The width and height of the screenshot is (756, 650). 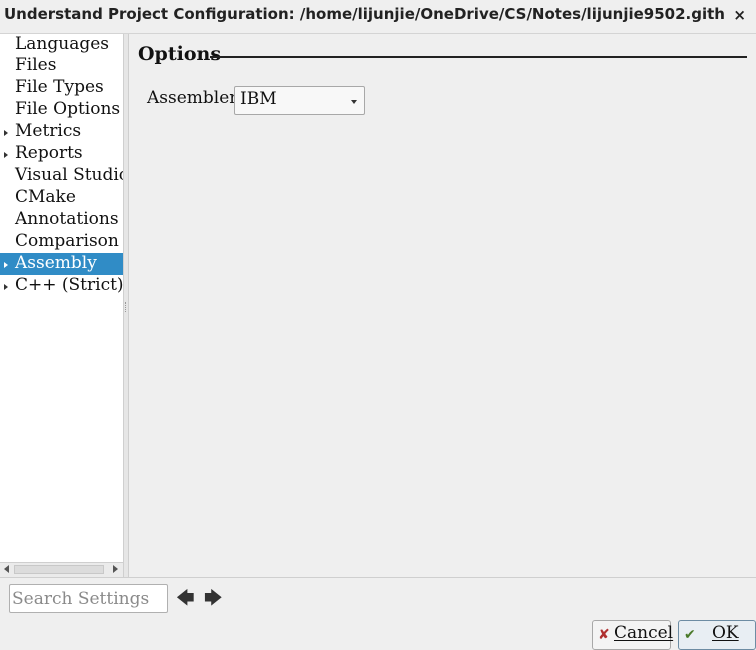 I want to click on tree-item-visual-studio: Visual Studio, so click(x=61, y=176).